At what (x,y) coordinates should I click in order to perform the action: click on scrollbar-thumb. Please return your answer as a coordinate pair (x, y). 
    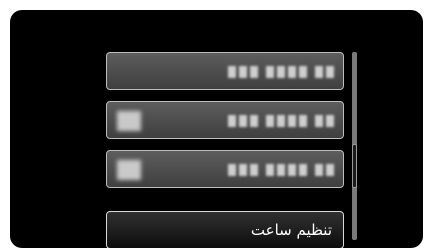
    Looking at the image, I should click on (354, 166).